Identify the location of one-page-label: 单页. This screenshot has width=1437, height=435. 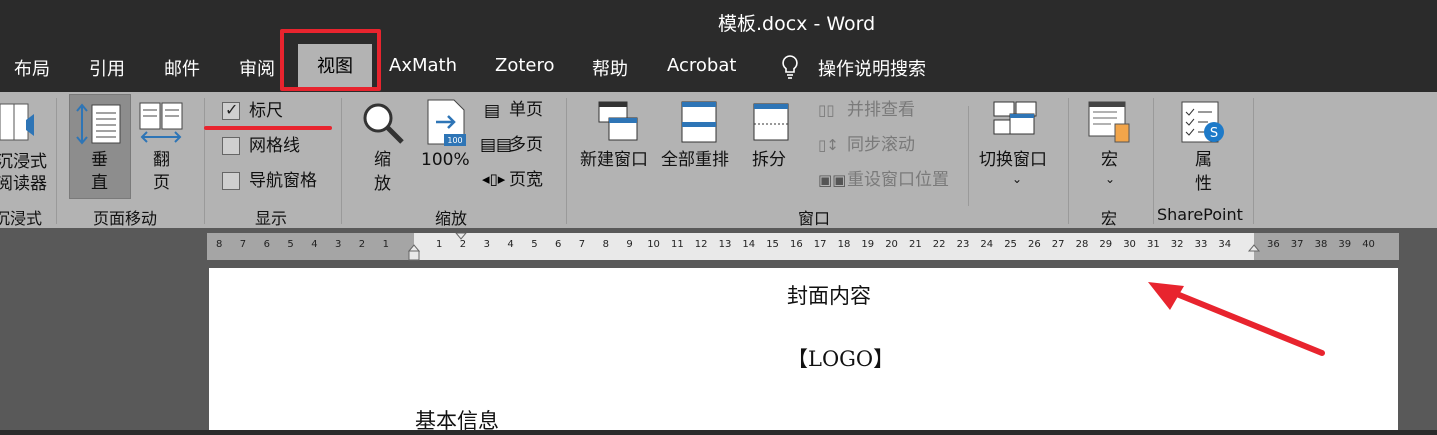
(526, 110).